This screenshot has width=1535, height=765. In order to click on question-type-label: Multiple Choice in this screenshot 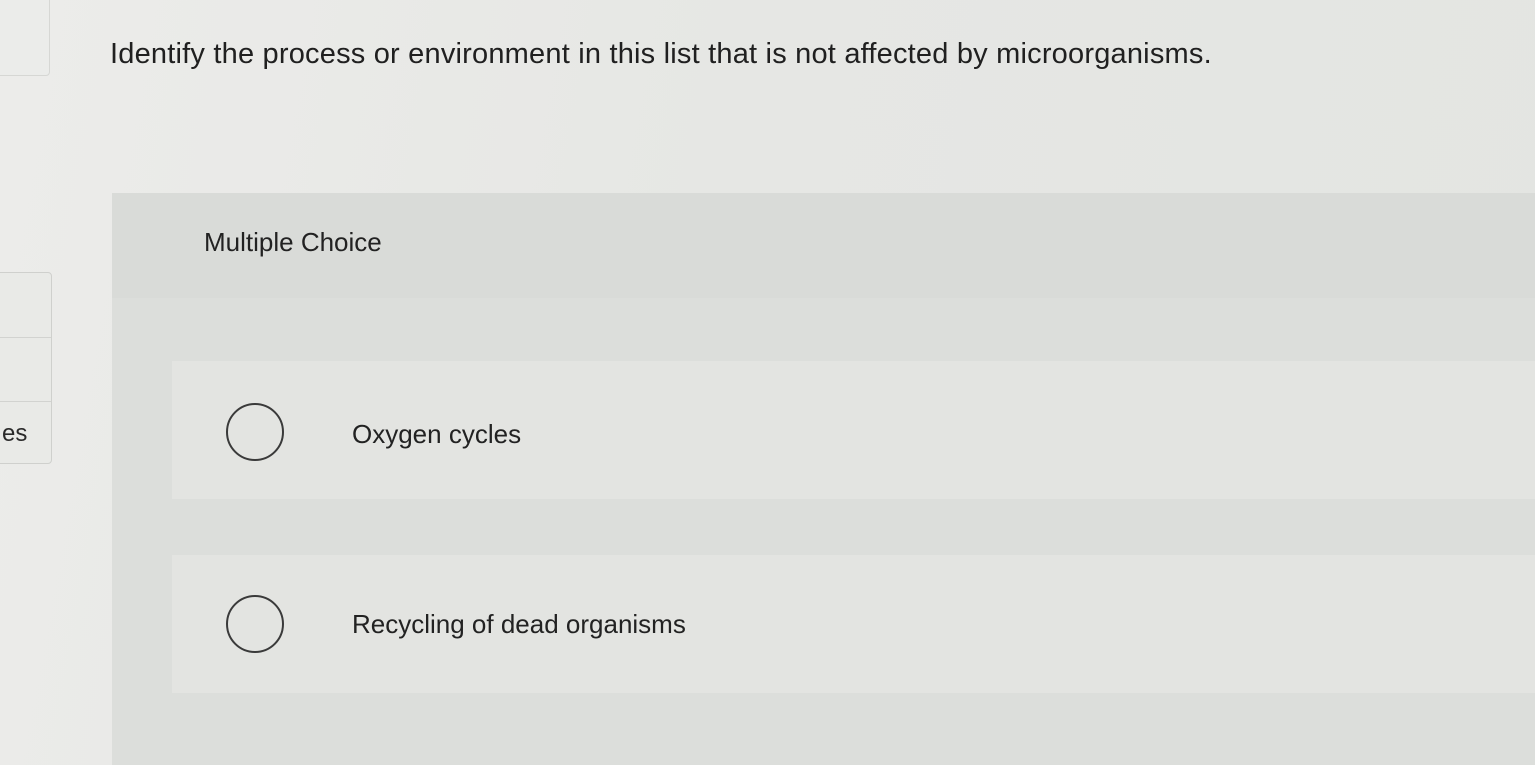, I will do `click(293, 242)`.